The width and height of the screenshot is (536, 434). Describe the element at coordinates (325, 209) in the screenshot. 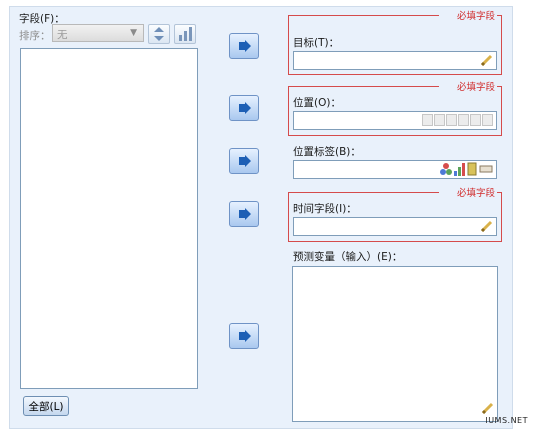

I see `time-field-label: 时间字段(I)：` at that location.